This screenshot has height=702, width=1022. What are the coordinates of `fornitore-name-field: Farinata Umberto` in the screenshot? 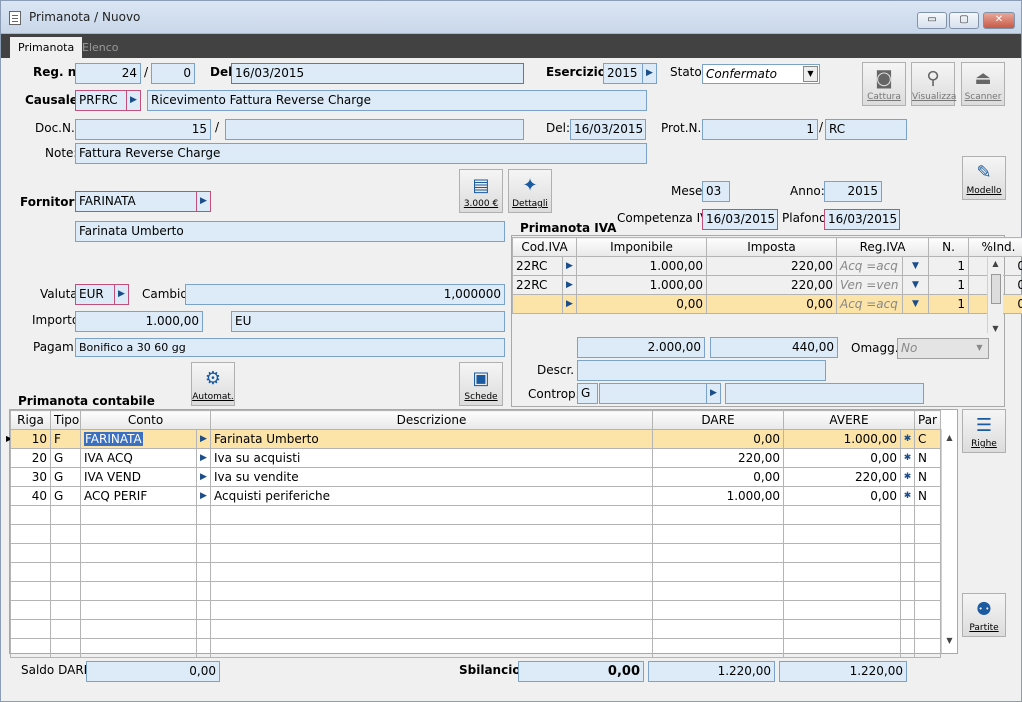 It's located at (290, 231).